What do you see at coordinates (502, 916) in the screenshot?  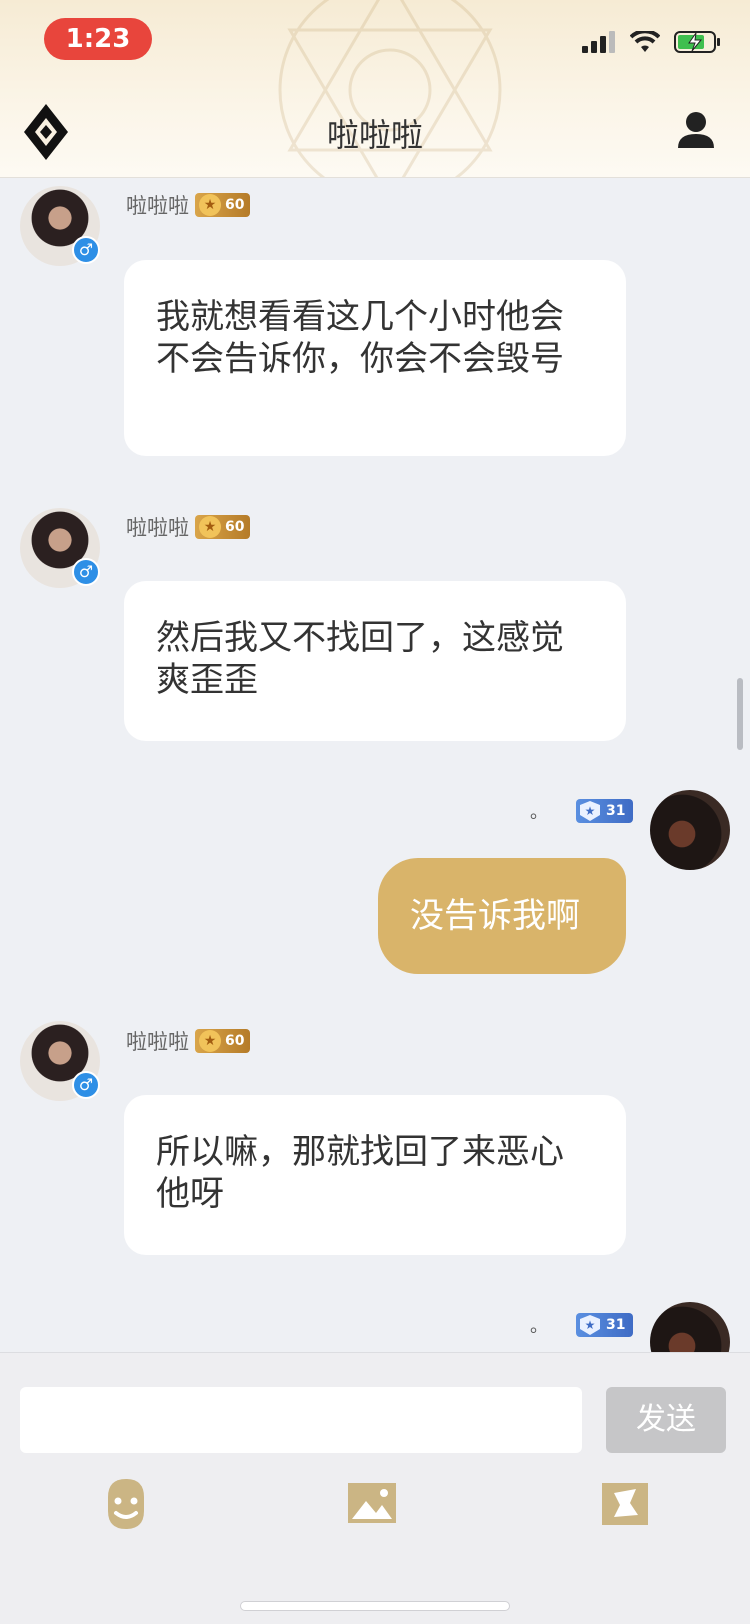 I see `my-message-bubble: 没告诉我啊` at bounding box center [502, 916].